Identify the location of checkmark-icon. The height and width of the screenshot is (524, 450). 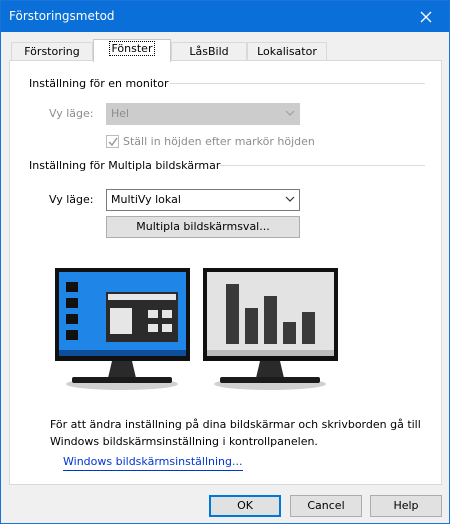
(113, 142).